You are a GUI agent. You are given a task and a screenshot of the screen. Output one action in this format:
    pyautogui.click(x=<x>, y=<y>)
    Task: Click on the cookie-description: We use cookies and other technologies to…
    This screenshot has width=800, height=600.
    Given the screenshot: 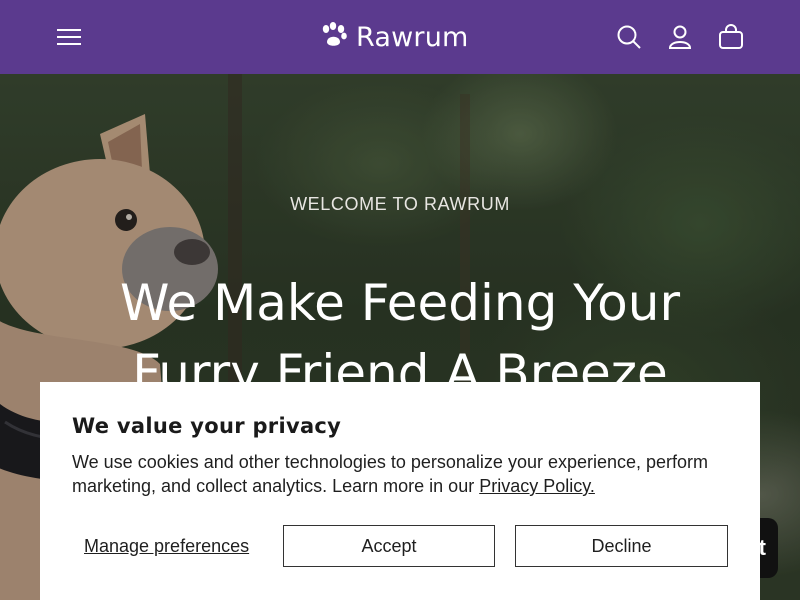 What is the action you would take?
    pyautogui.click(x=400, y=474)
    